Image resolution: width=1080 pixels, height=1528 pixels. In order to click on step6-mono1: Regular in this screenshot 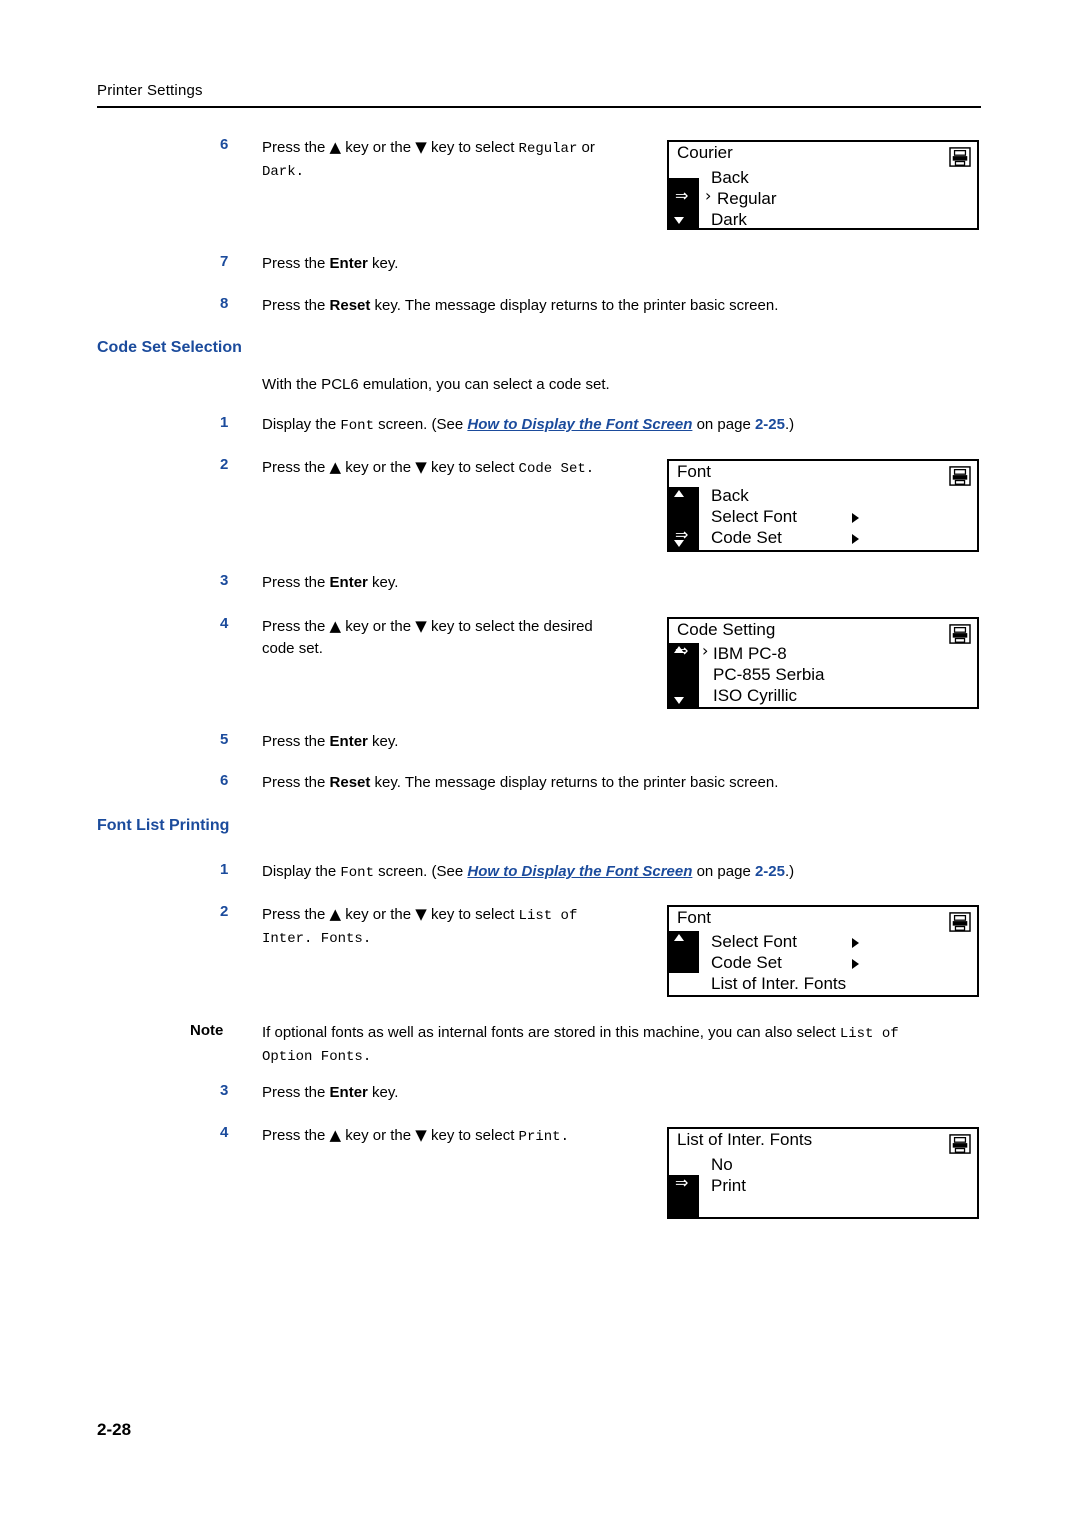, I will do `click(548, 149)`.